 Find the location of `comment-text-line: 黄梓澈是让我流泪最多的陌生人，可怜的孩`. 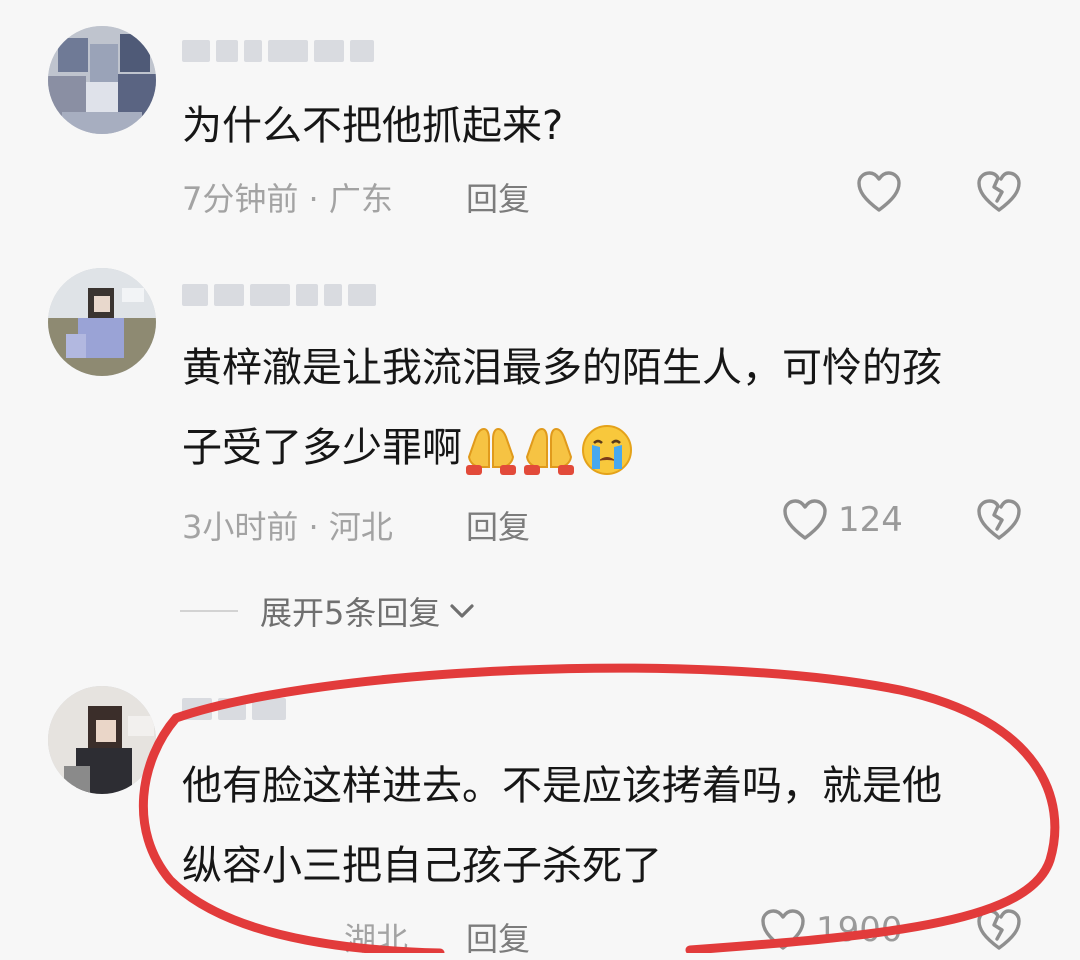

comment-text-line: 黄梓澈是让我流泪最多的陌生人，可怜的孩 is located at coordinates (562, 368).